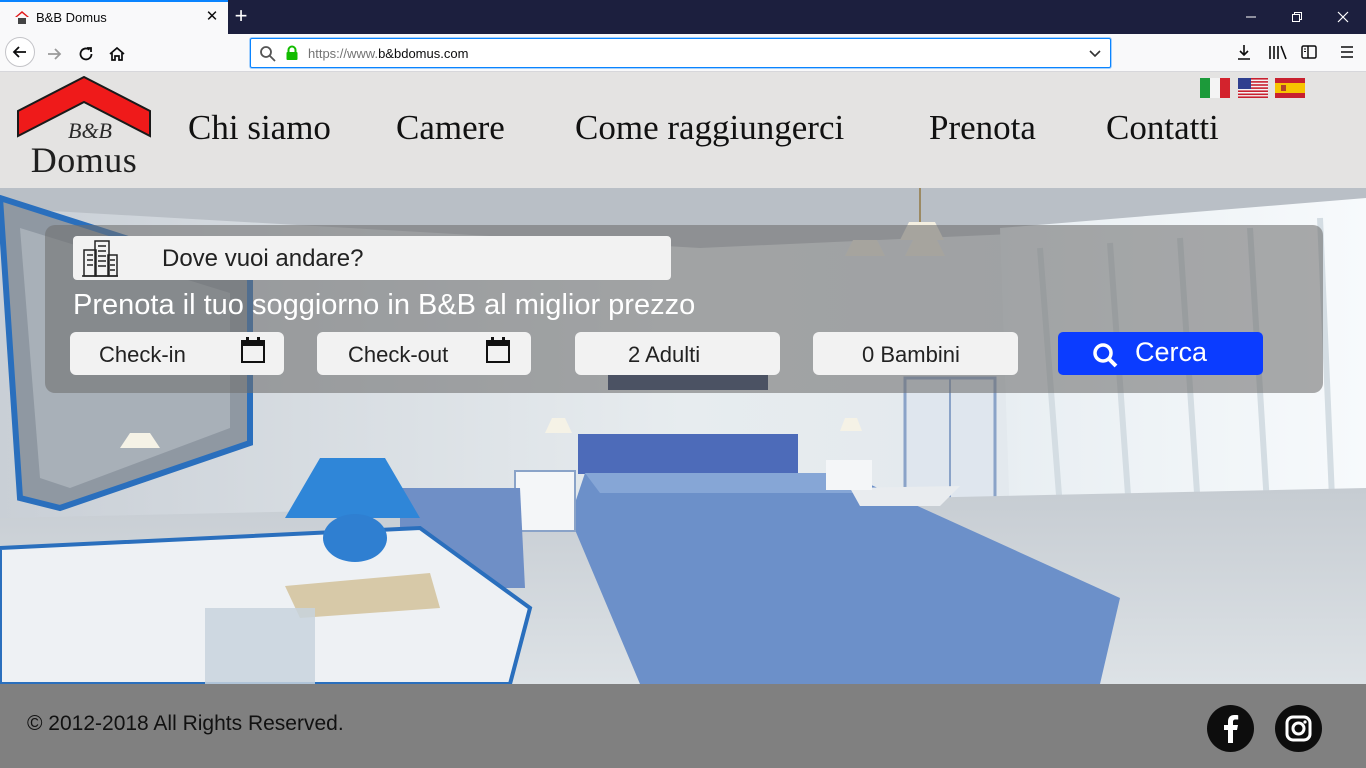 The height and width of the screenshot is (768, 1366). Describe the element at coordinates (1230, 728) in the screenshot. I see `facebook-icon` at that location.